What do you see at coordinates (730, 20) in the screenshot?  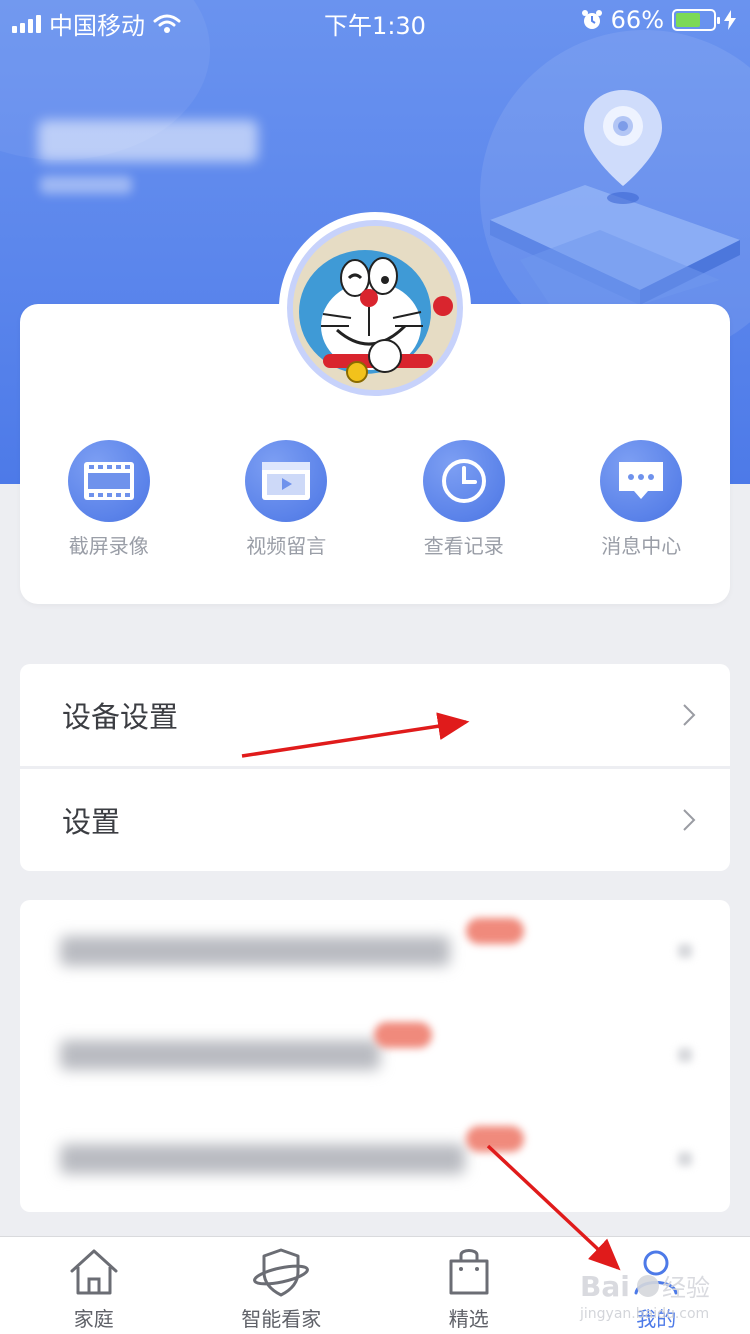 I see `charging-bolt-icon` at bounding box center [730, 20].